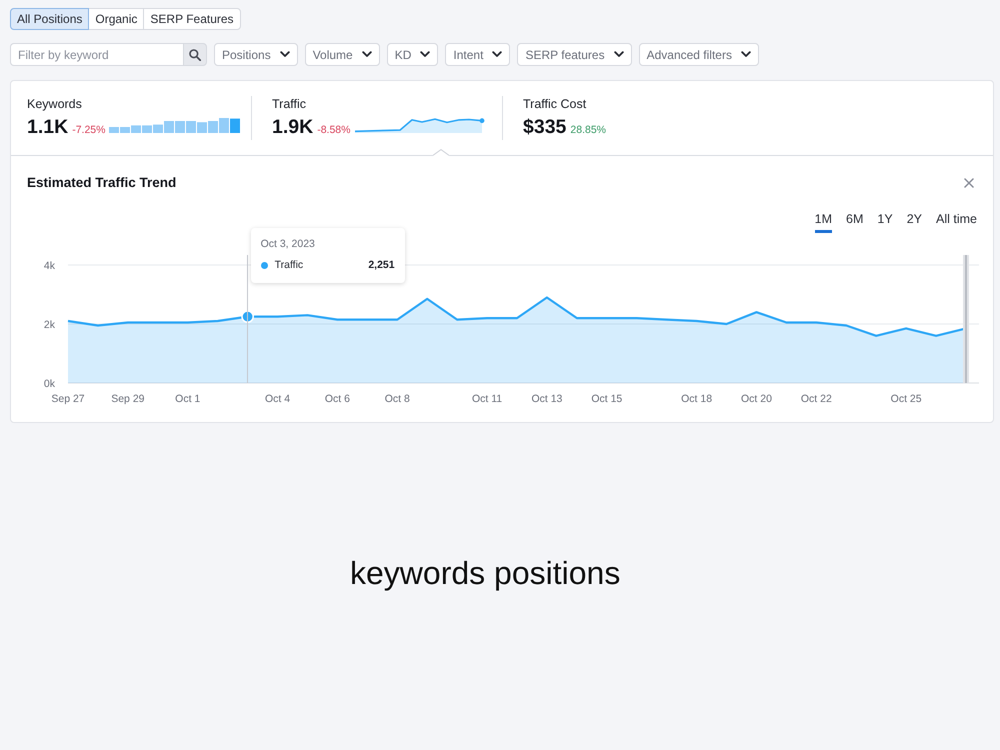  I want to click on x-axis-label: Oct 15, so click(606, 399).